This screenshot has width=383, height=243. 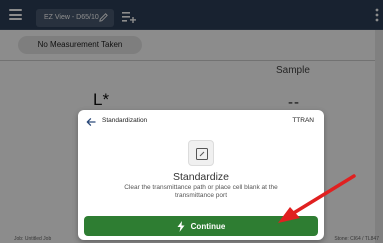 What do you see at coordinates (91, 122) in the screenshot?
I see `back-arrow-icon` at bounding box center [91, 122].